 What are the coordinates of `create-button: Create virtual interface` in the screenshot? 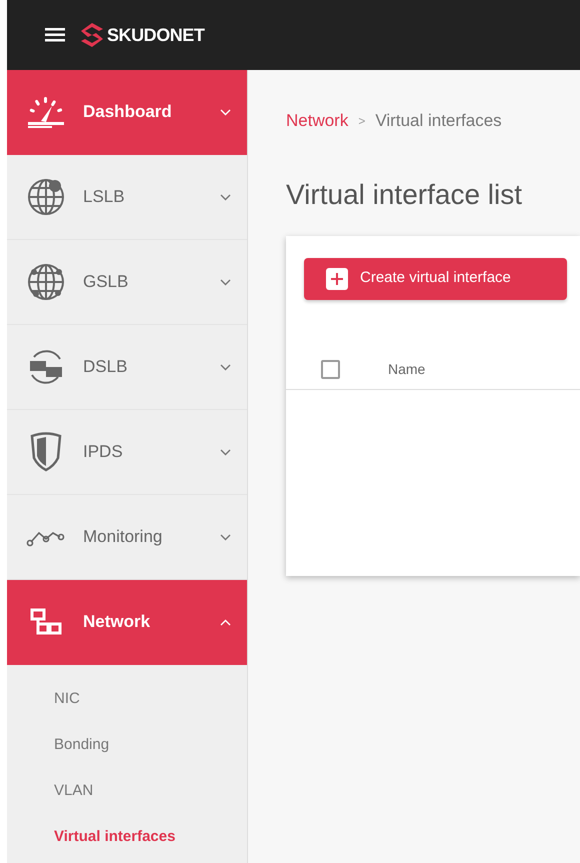 It's located at (435, 279).